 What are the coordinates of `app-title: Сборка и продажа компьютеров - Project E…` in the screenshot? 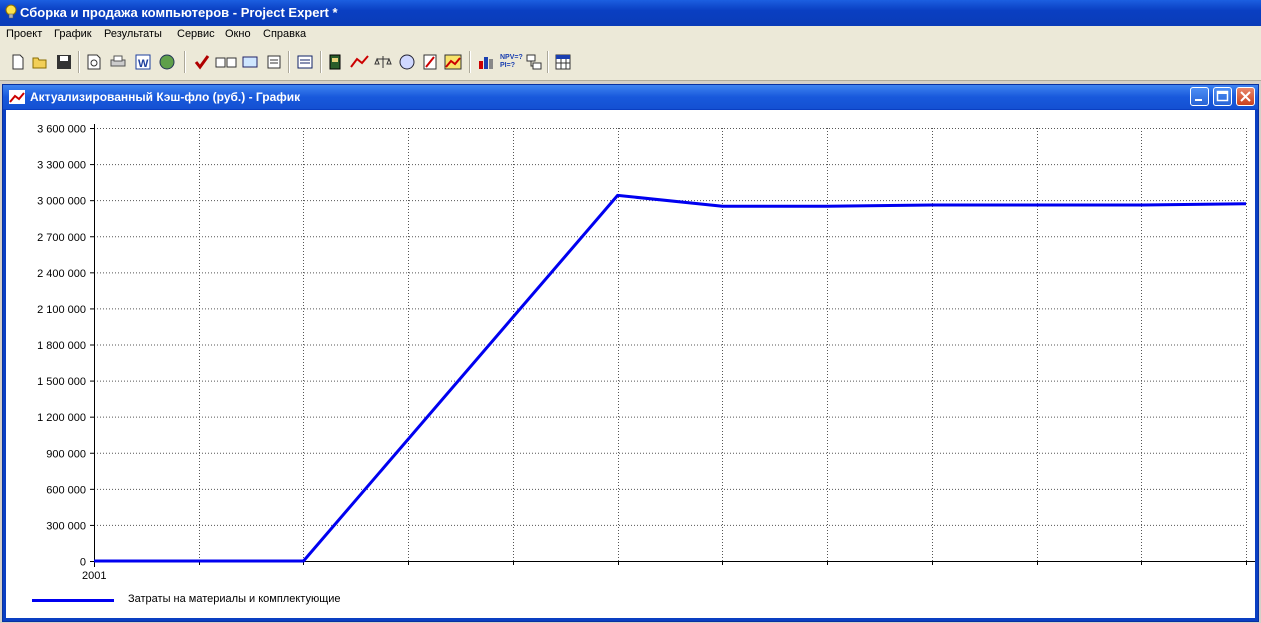 It's located at (179, 12).